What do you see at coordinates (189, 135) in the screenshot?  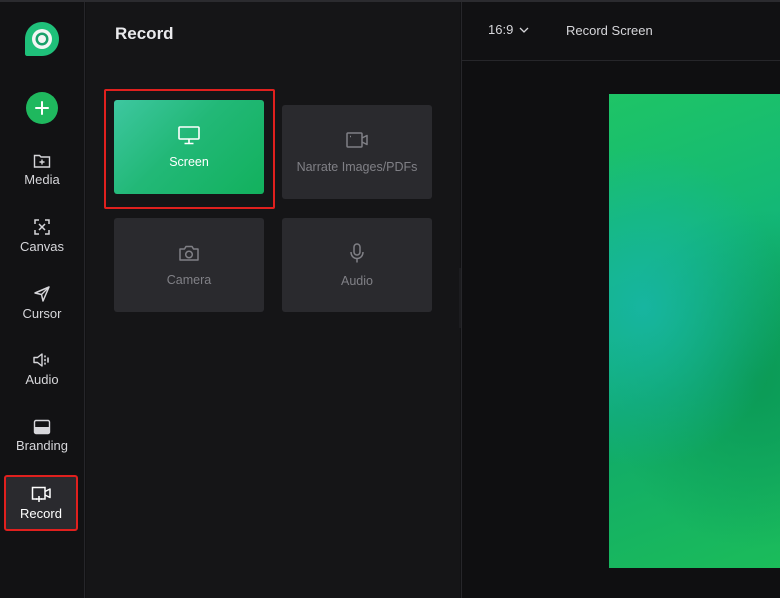 I see `monitor-icon` at bounding box center [189, 135].